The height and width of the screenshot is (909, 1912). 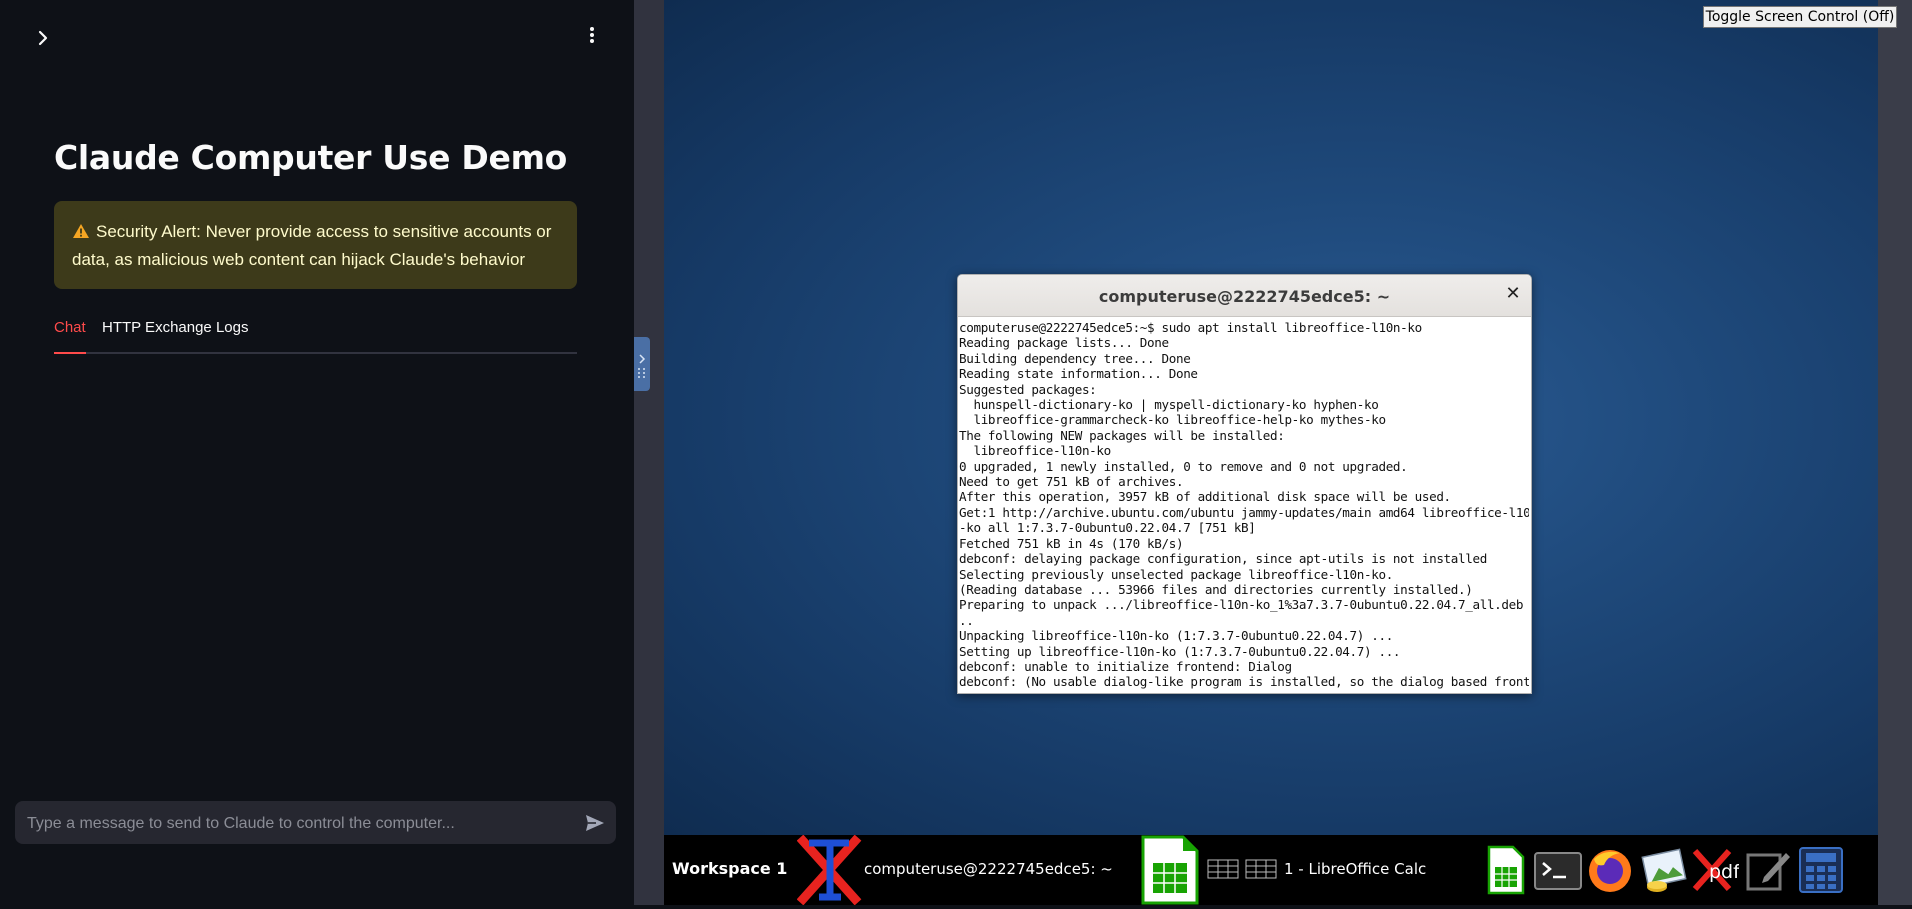 What do you see at coordinates (1610, 870) in the screenshot?
I see `firefox-icon` at bounding box center [1610, 870].